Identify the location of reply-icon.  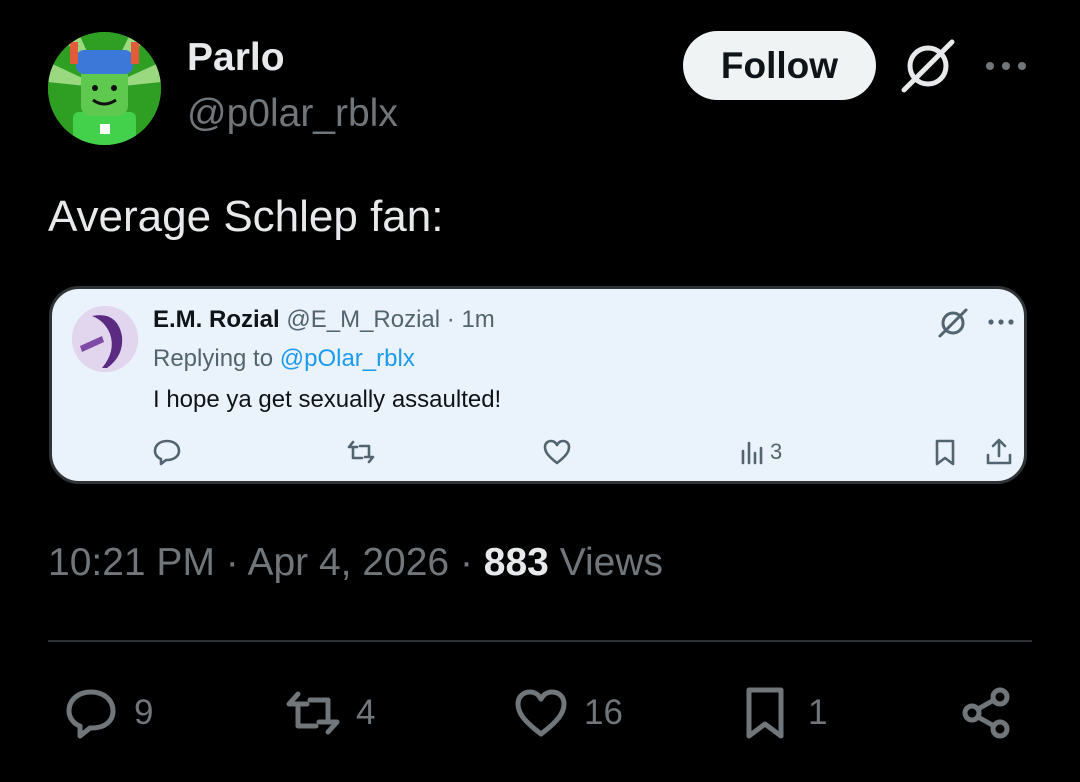
(91, 714).